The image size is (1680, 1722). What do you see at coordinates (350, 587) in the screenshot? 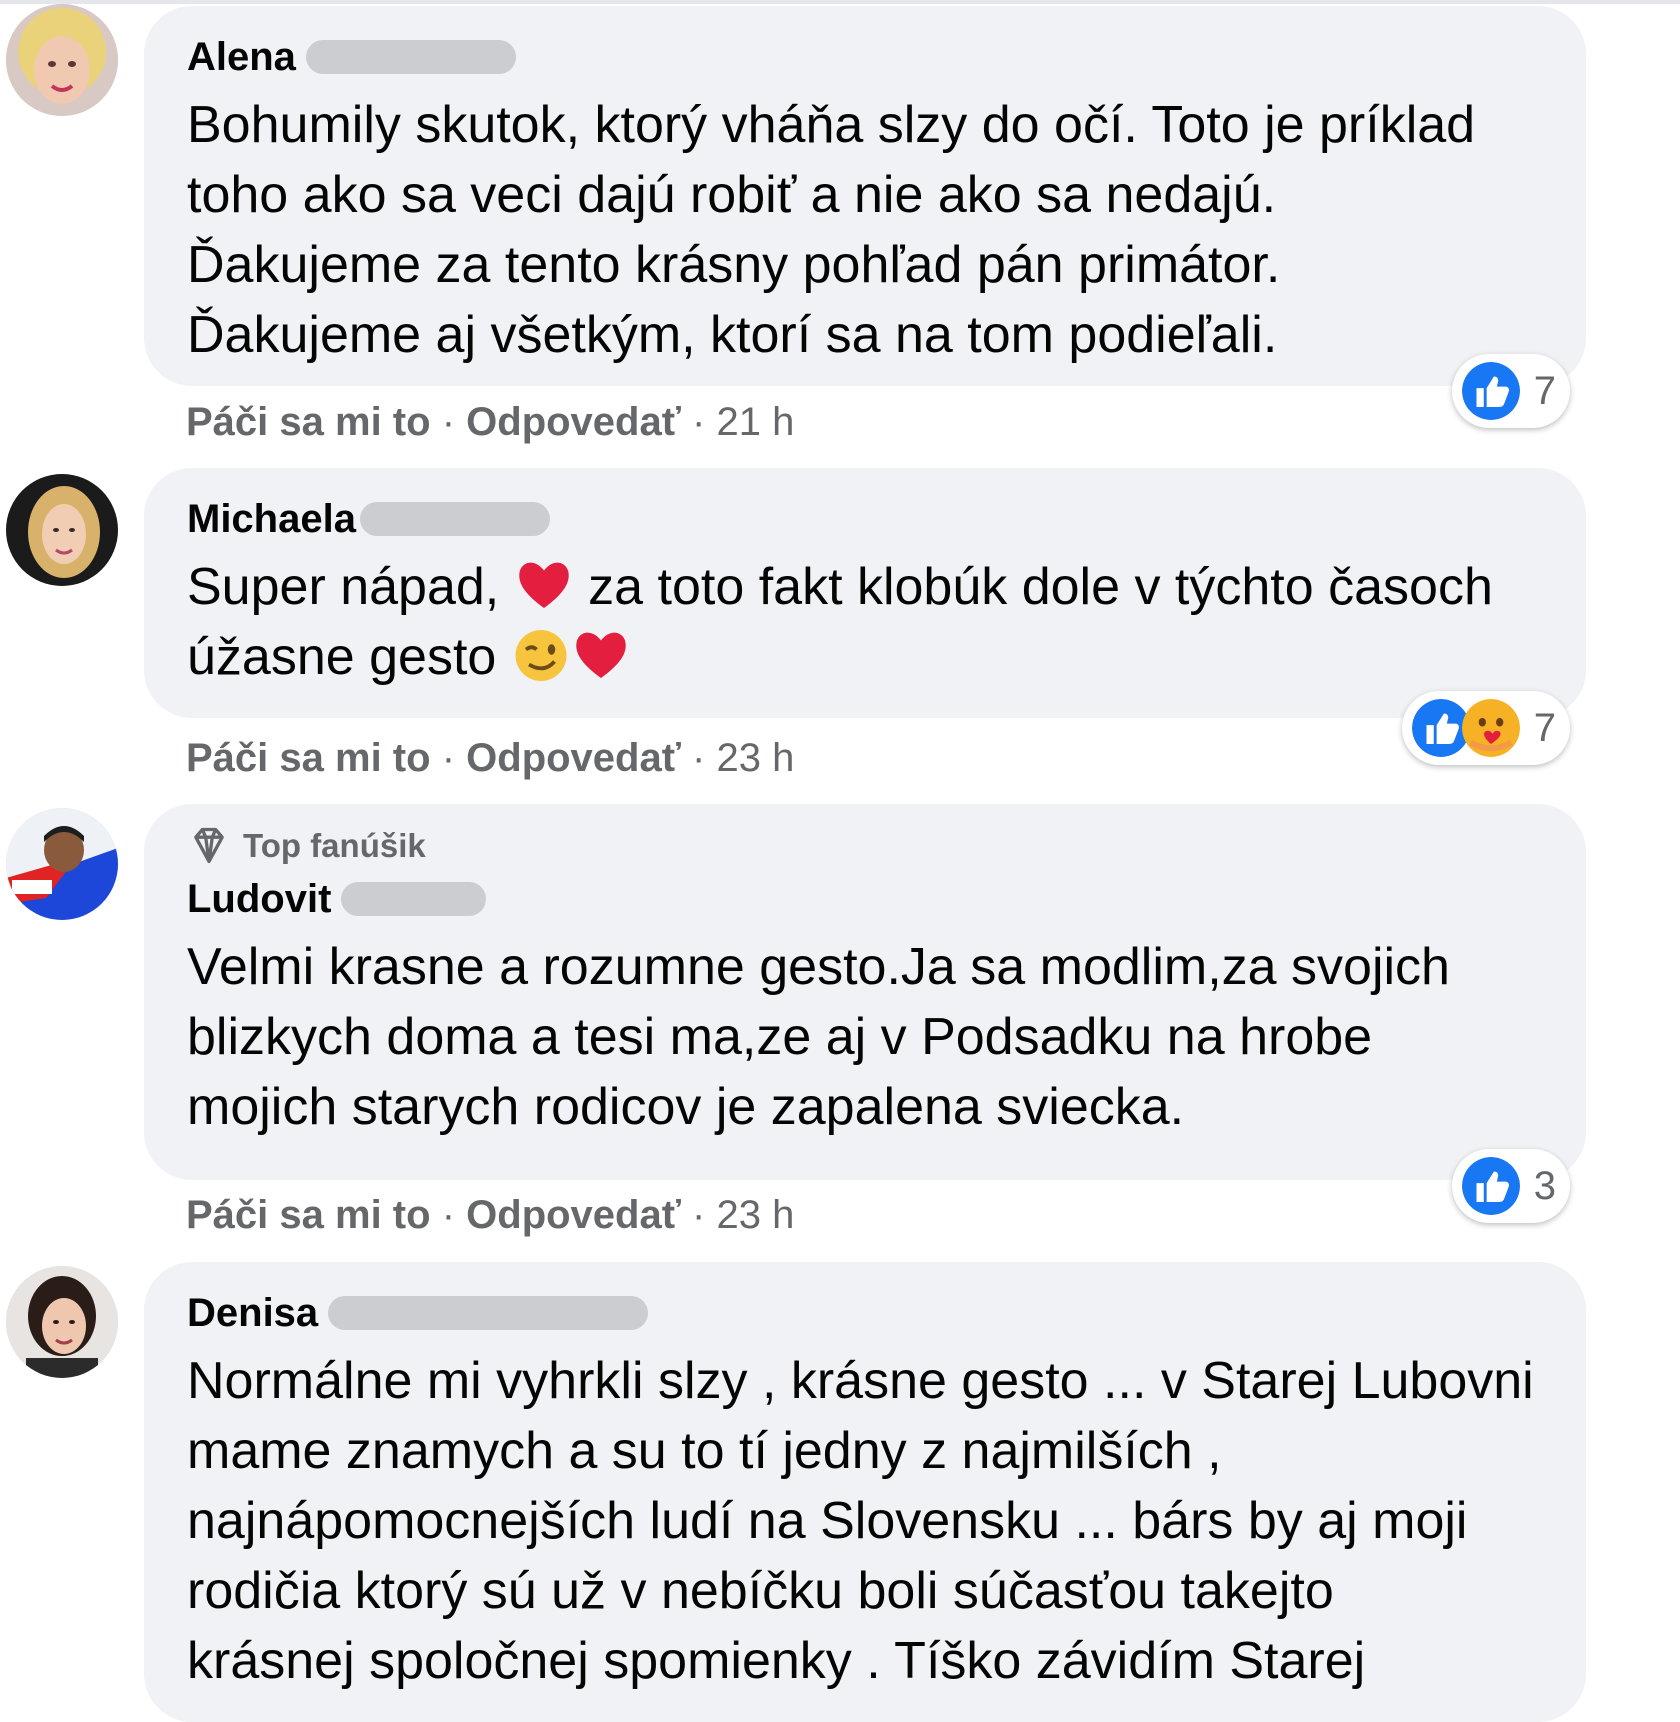
I see `comment-text-part: Super nápad,` at bounding box center [350, 587].